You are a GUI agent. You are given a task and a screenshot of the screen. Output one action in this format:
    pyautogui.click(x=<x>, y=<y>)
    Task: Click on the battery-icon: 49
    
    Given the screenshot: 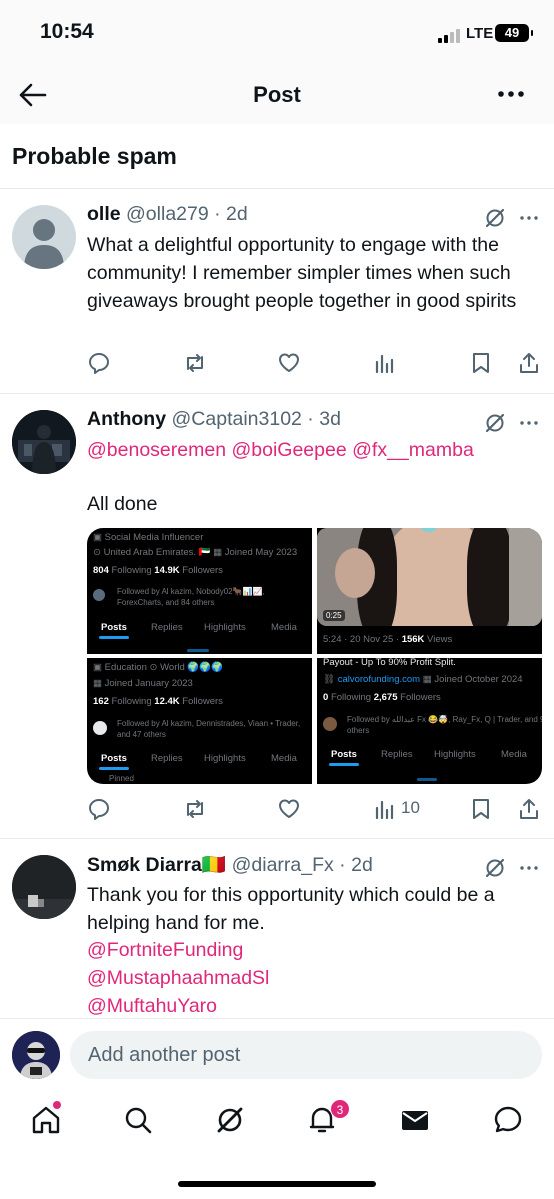 What is the action you would take?
    pyautogui.click(x=514, y=33)
    